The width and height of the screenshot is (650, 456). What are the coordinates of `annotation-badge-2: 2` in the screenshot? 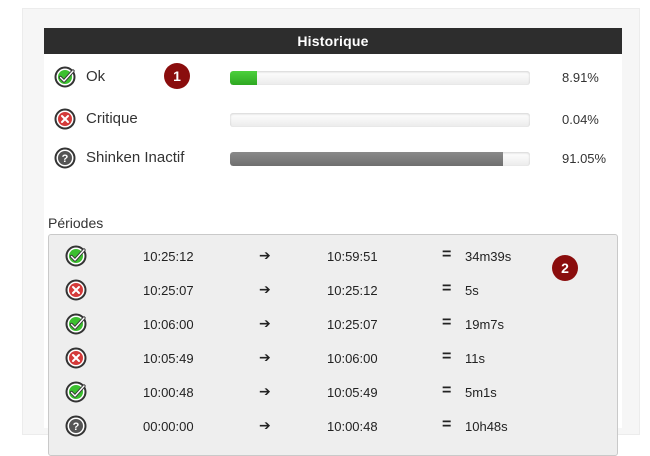 It's located at (565, 268).